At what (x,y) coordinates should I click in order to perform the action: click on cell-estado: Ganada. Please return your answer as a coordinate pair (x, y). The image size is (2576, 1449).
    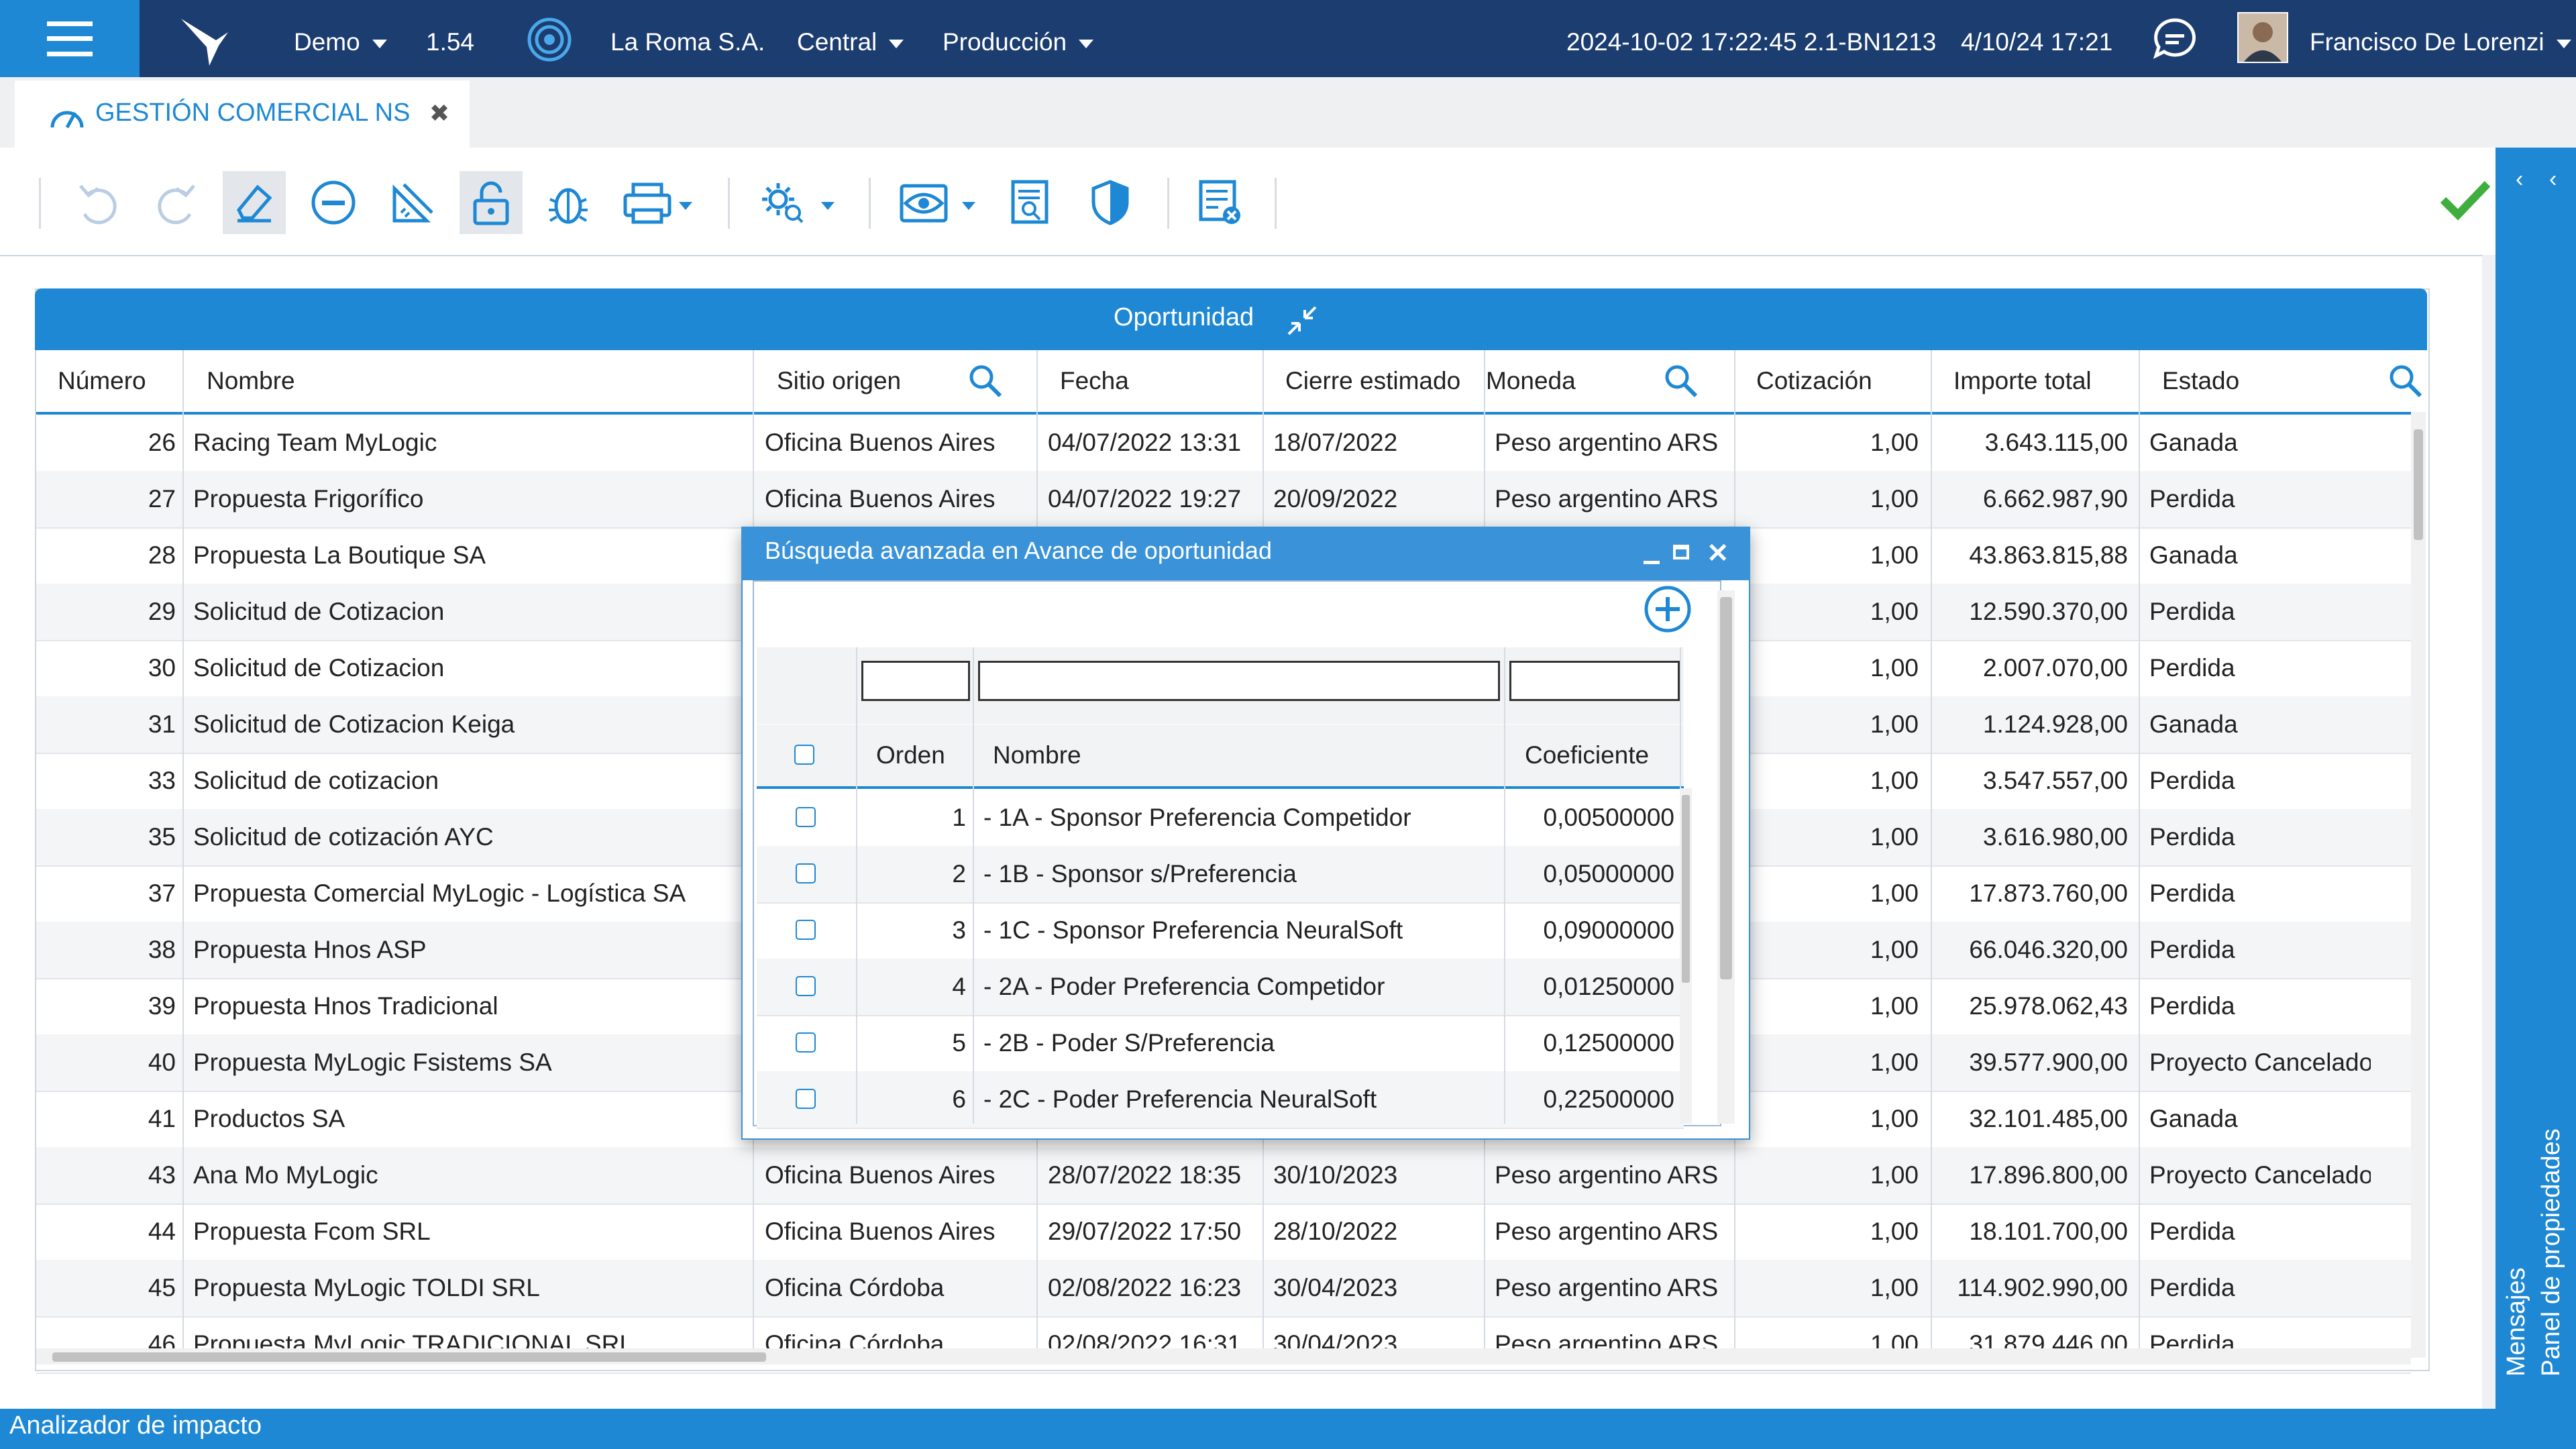
    Looking at the image, I should click on (2193, 1118).